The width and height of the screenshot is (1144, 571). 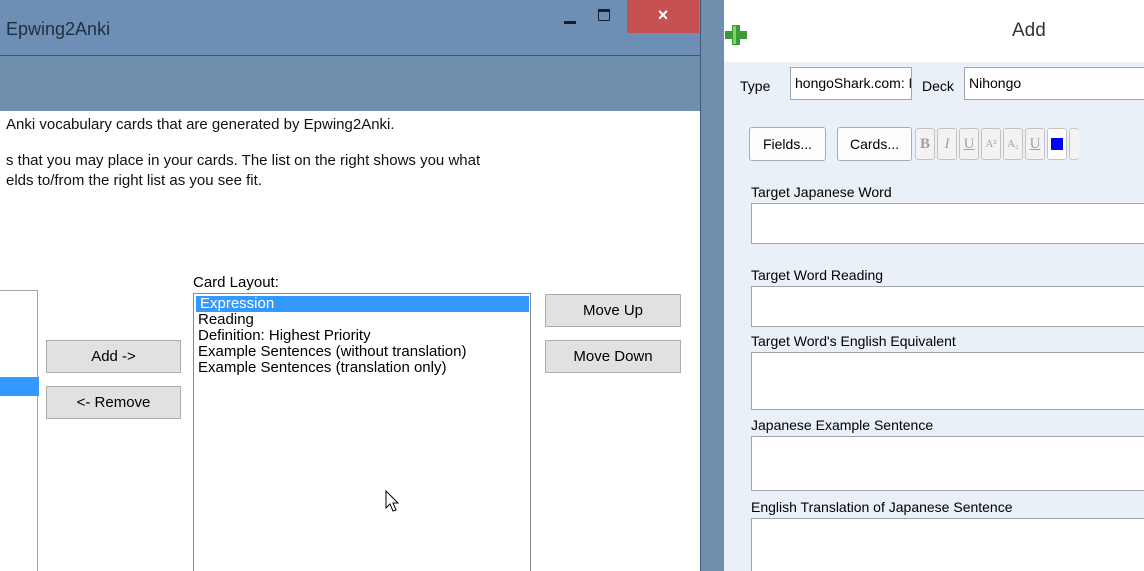 What do you see at coordinates (350, 27) in the screenshot?
I see `title-bar: Epwing2Anki ×` at bounding box center [350, 27].